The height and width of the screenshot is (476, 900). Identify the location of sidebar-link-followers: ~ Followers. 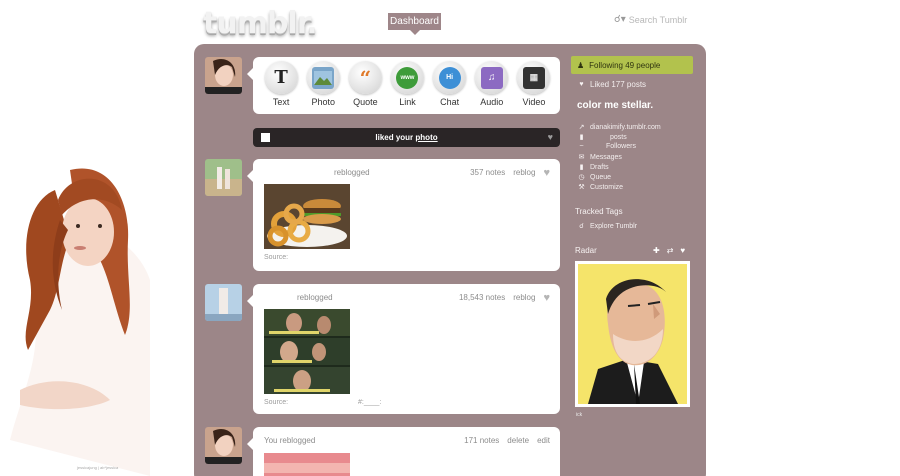
(607, 146).